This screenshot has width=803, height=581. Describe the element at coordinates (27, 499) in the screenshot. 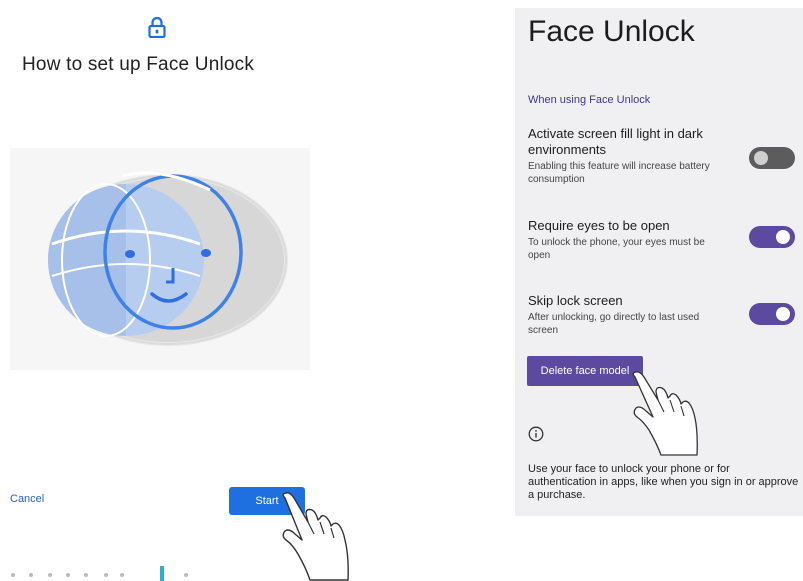

I see `cancel-button: Cancel` at that location.